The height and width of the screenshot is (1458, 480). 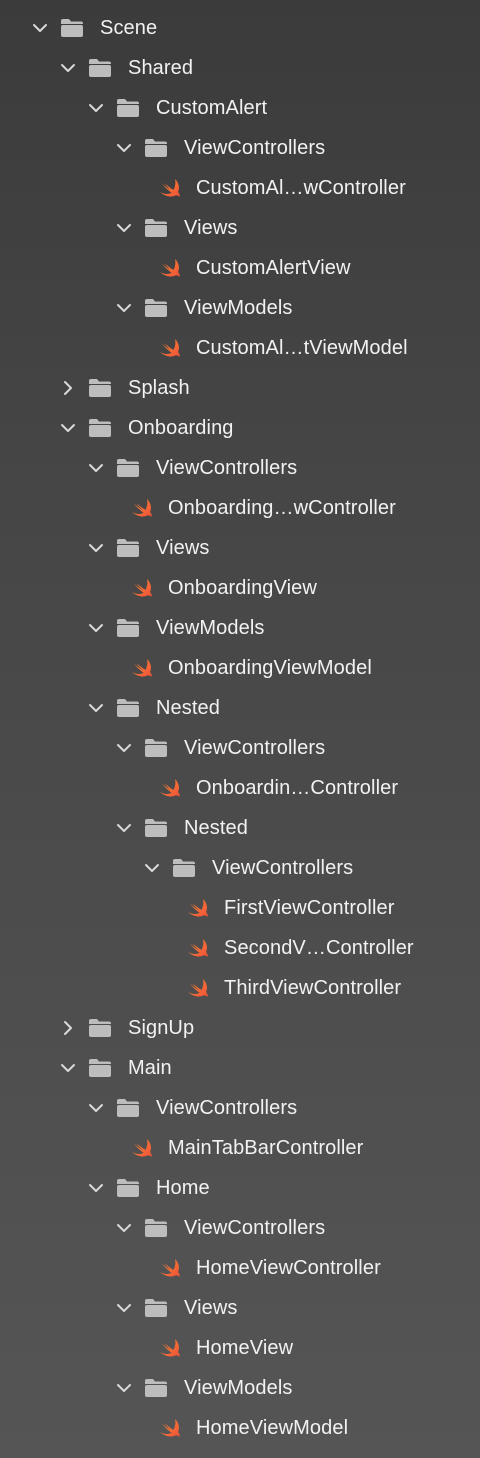 I want to click on swift-file-row: MainTabBarController, so click(x=240, y=1148).